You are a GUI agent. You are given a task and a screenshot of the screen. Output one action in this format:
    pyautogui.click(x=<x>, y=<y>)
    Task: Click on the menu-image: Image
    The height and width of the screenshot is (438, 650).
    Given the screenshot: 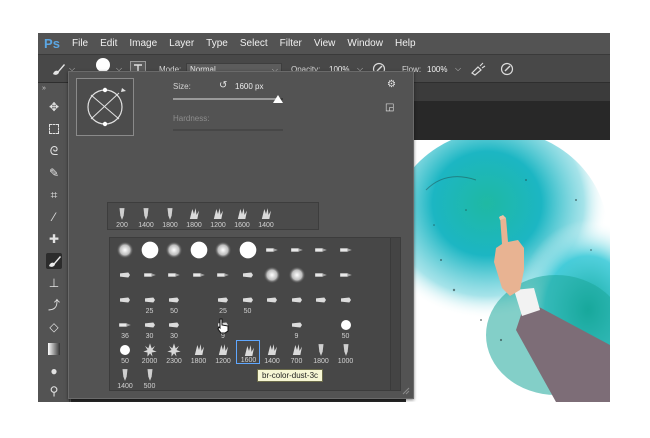 What is the action you would take?
    pyautogui.click(x=143, y=43)
    